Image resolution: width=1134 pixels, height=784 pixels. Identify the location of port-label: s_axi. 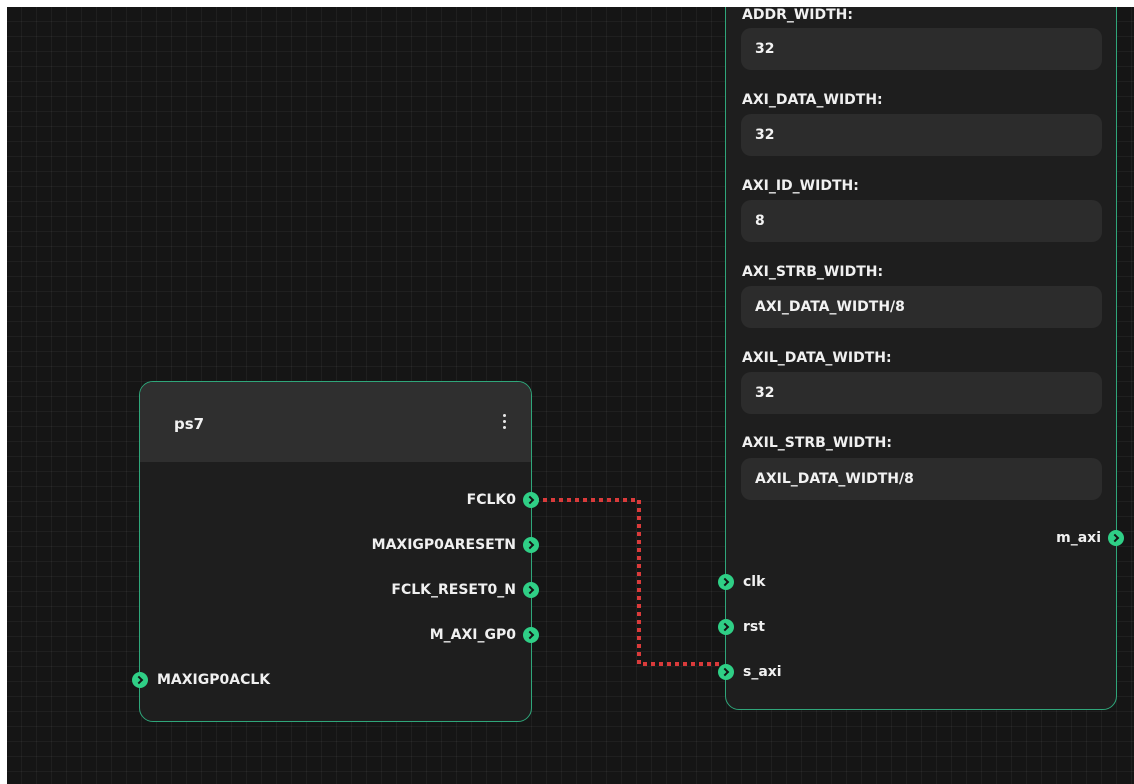
(762, 672).